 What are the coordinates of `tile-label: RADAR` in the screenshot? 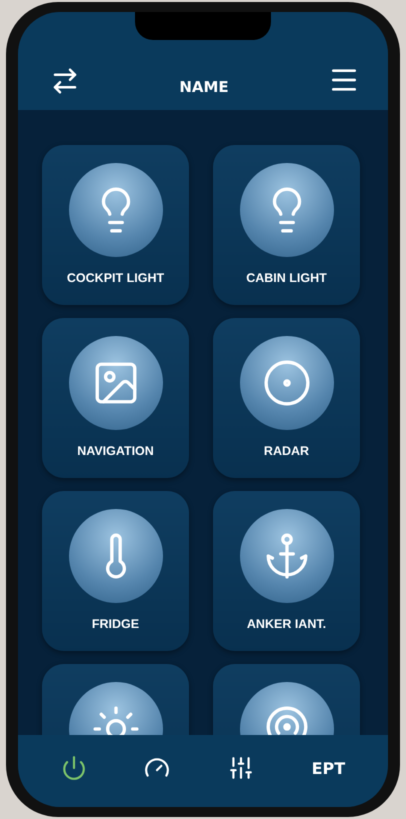 It's located at (287, 451).